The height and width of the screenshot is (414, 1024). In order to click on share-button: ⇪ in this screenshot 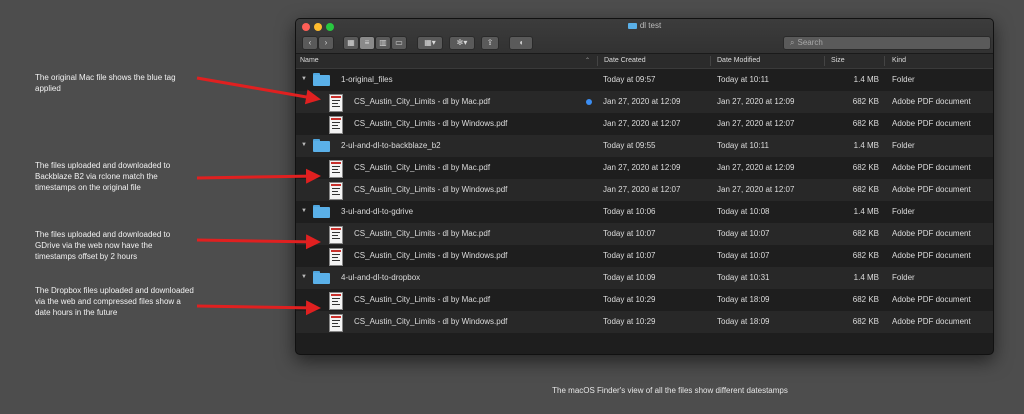, I will do `click(490, 43)`.